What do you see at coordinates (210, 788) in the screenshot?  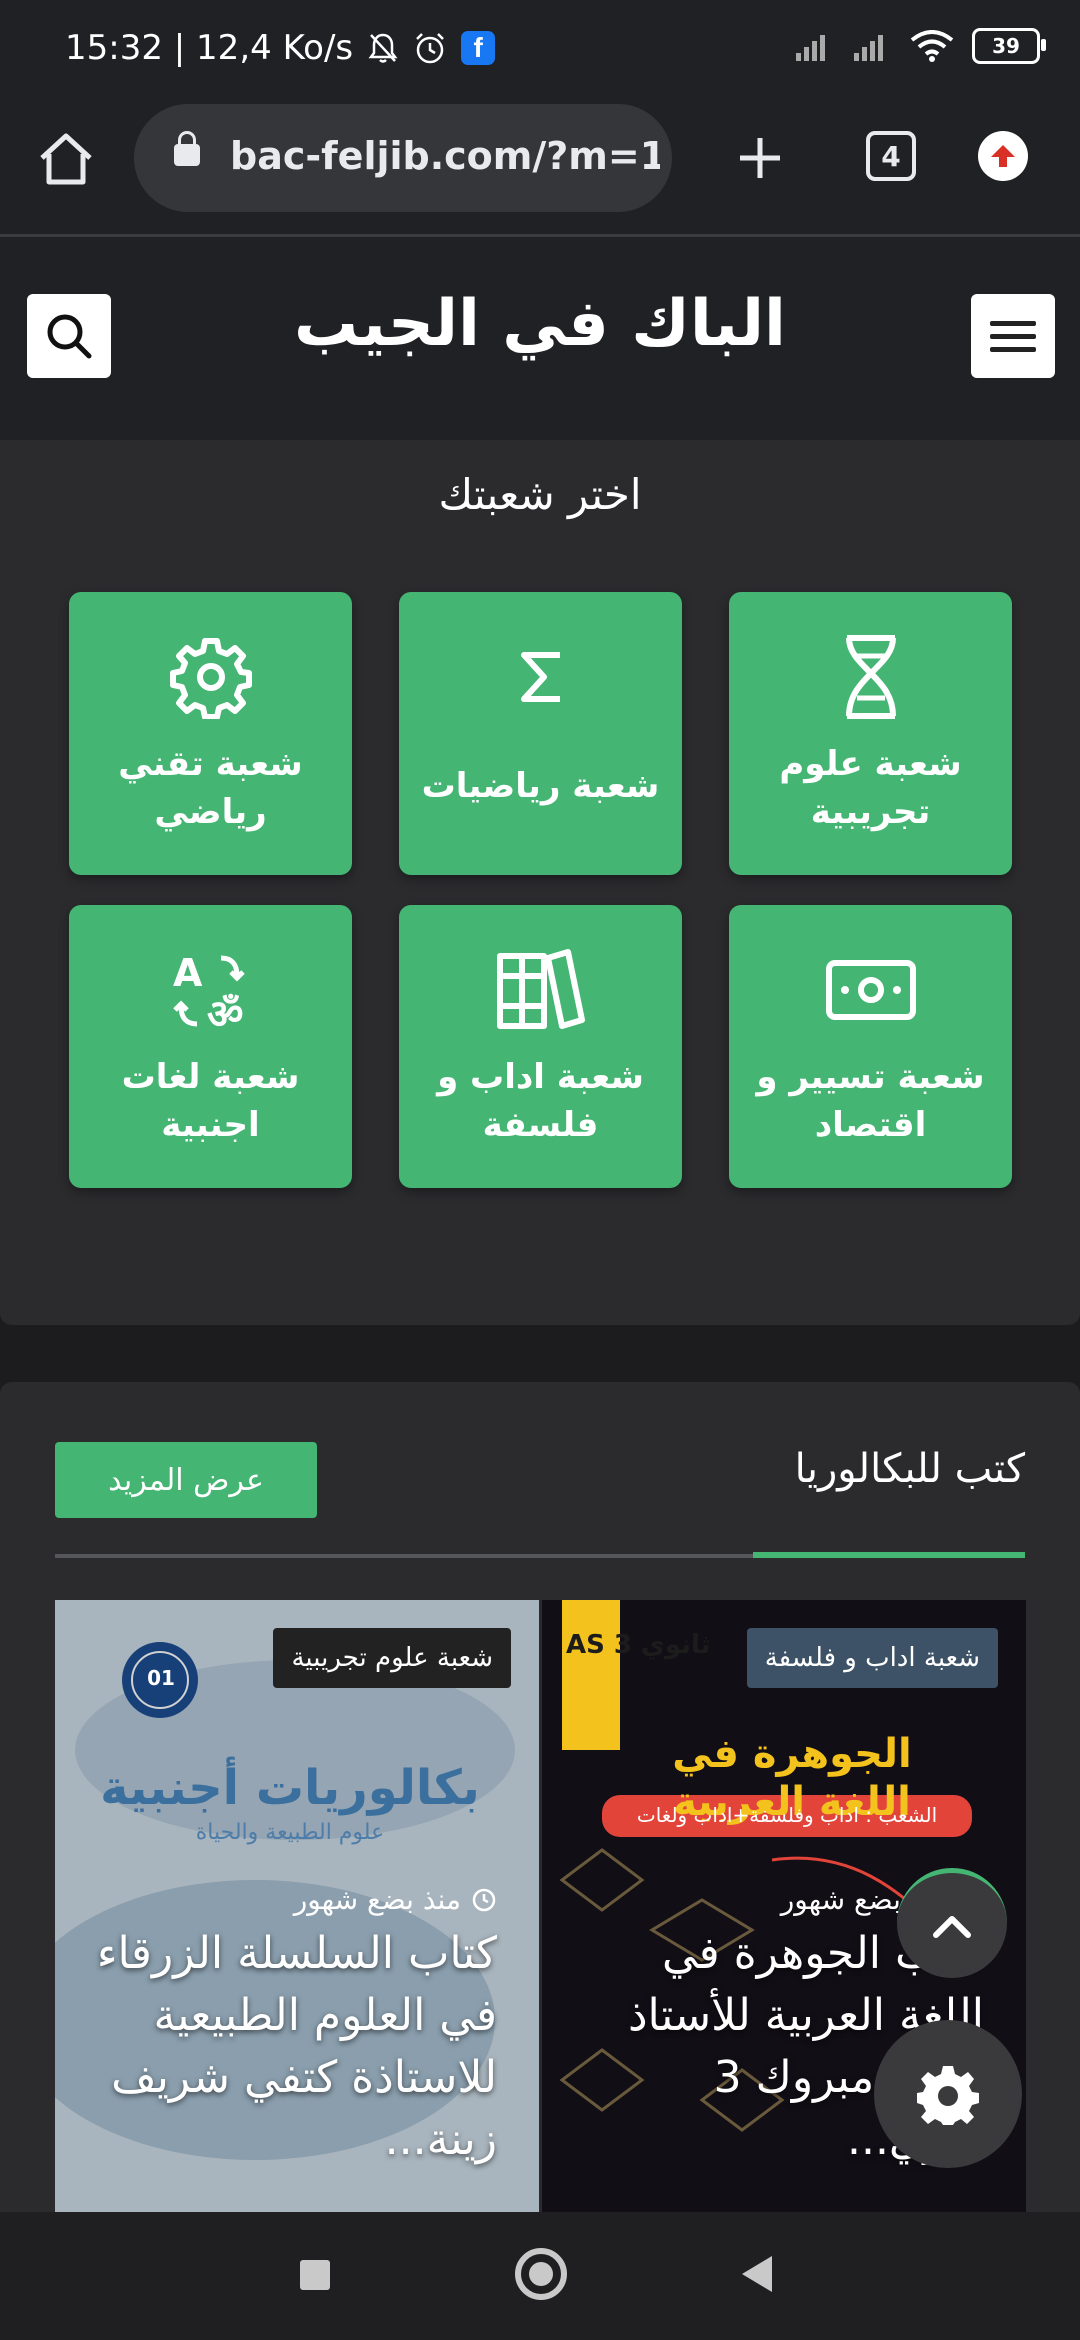 I see `branch-label: شعبة تقني رياضي` at bounding box center [210, 788].